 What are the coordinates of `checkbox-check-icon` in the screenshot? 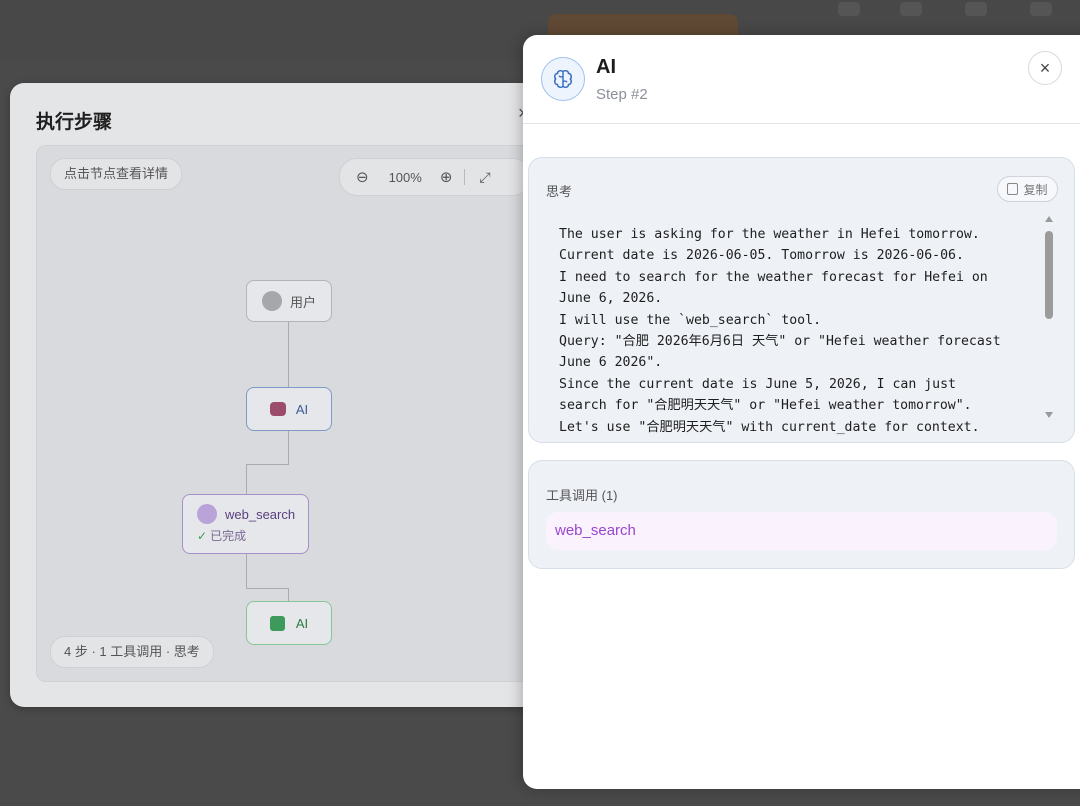 It's located at (277, 623).